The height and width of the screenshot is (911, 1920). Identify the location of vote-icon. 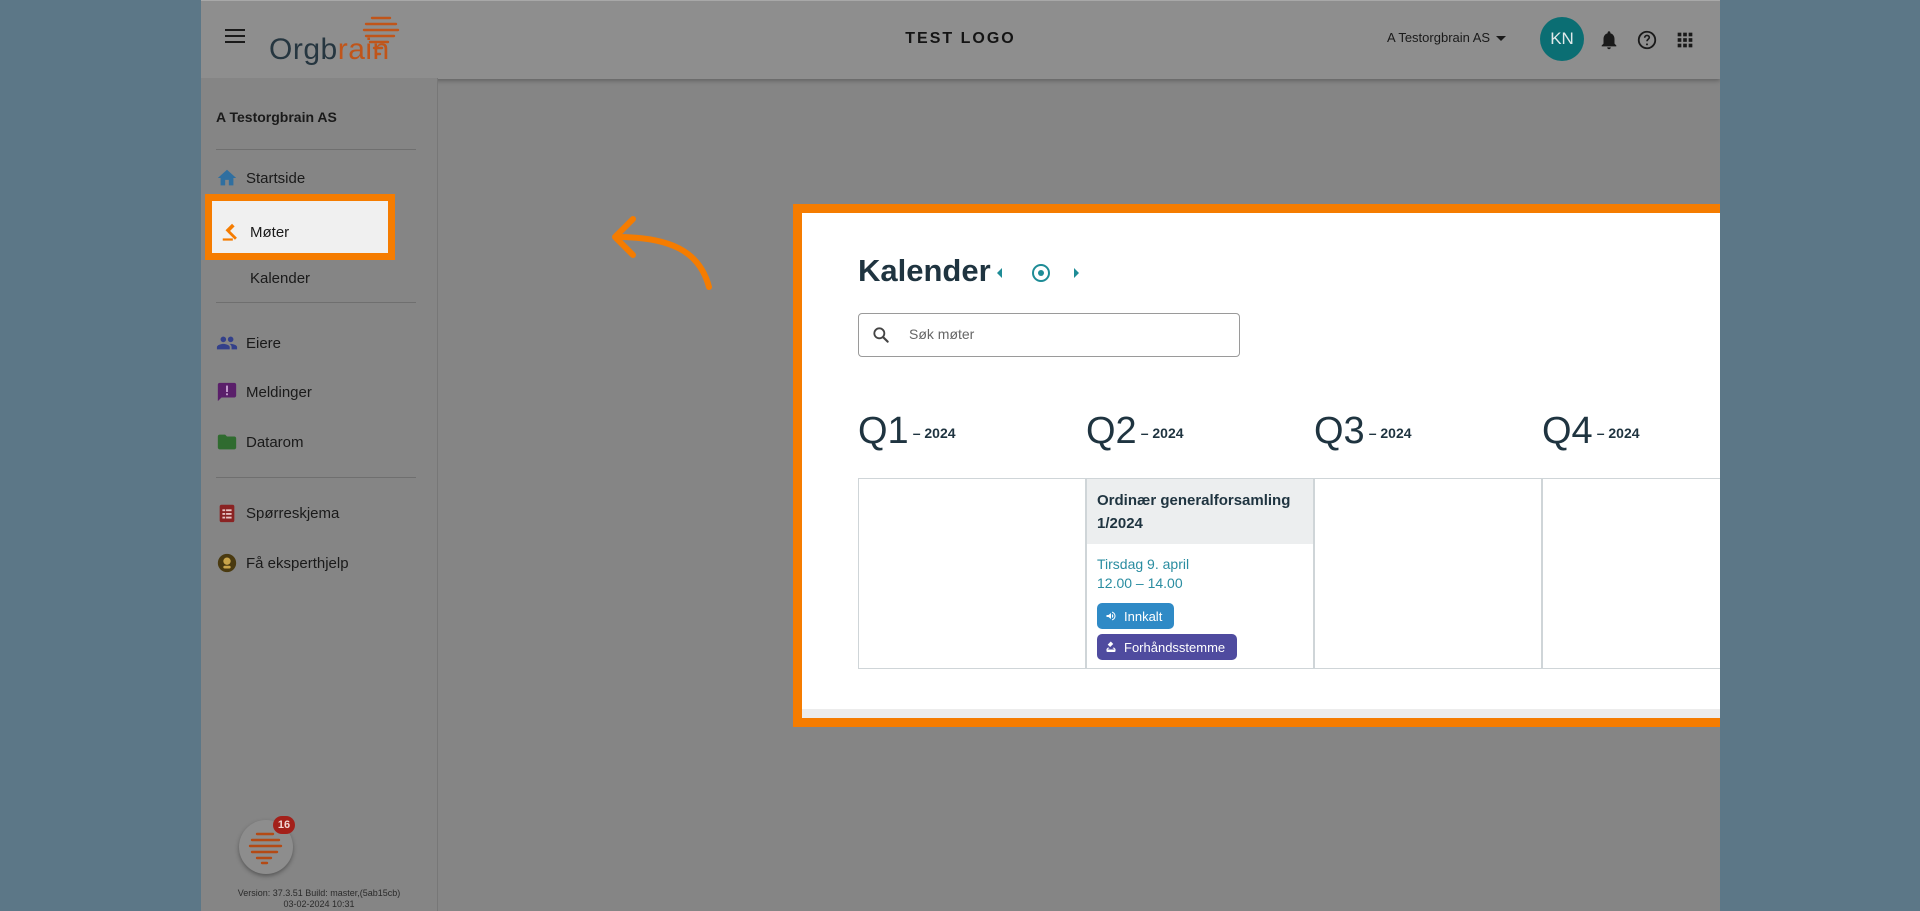
(1111, 646).